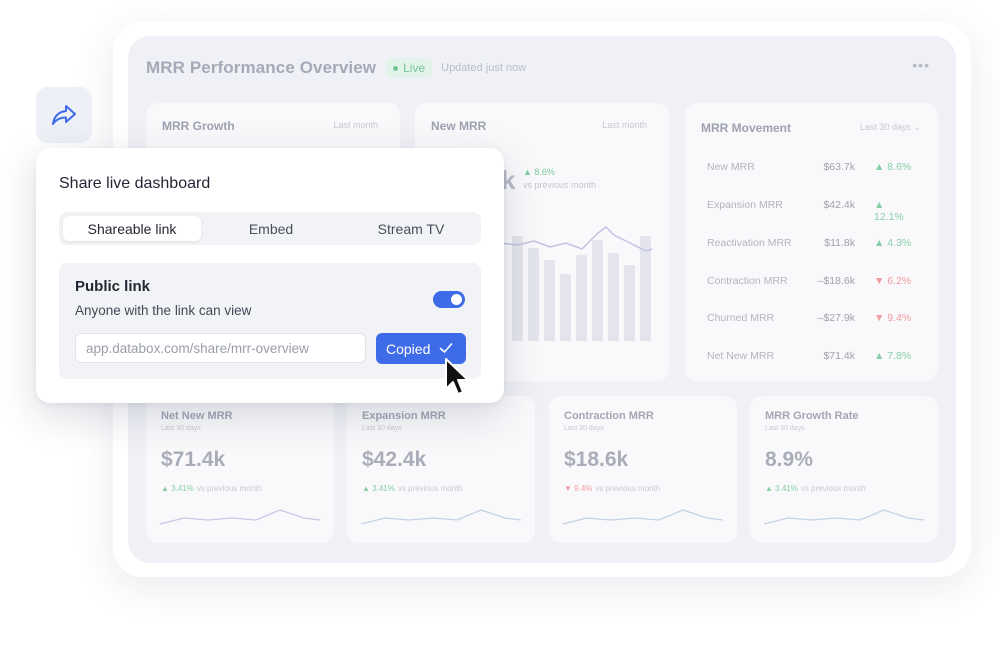 The height and width of the screenshot is (669, 1000). I want to click on share-button, so click(64, 115).